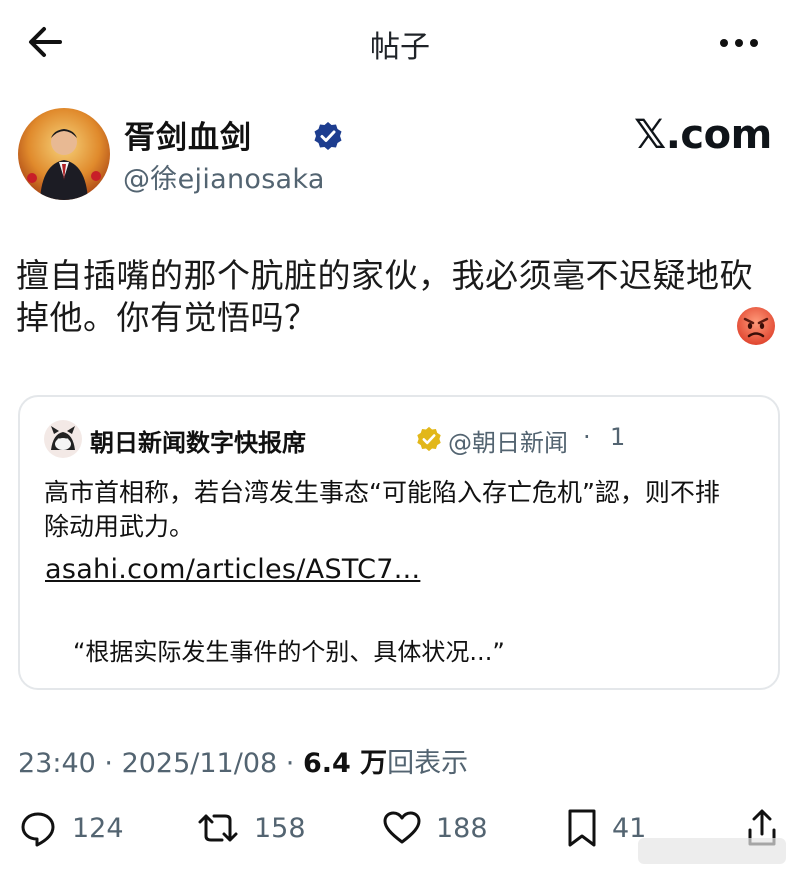 The height and width of the screenshot is (876, 800). Describe the element at coordinates (63, 439) in the screenshot. I see `quoted-author-avatar` at that location.